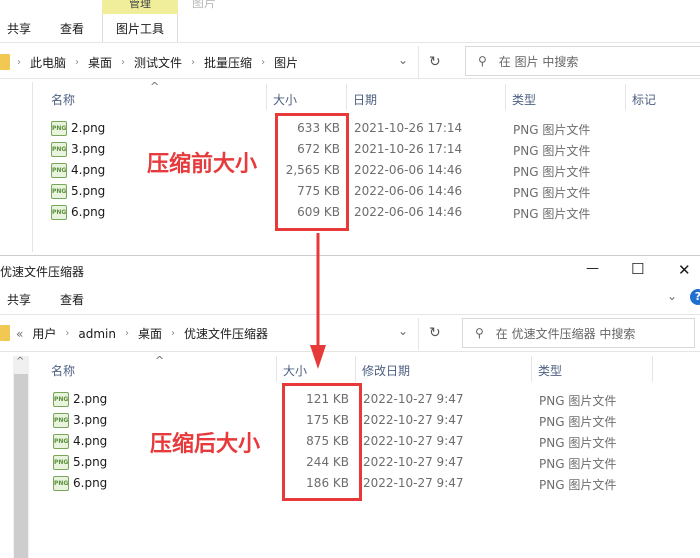  What do you see at coordinates (204, 5) in the screenshot?
I see `window-title: 图片` at bounding box center [204, 5].